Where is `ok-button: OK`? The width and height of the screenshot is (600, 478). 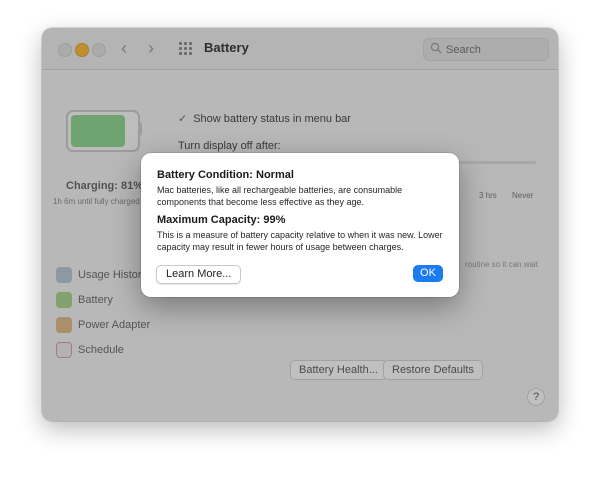 ok-button: OK is located at coordinates (428, 273).